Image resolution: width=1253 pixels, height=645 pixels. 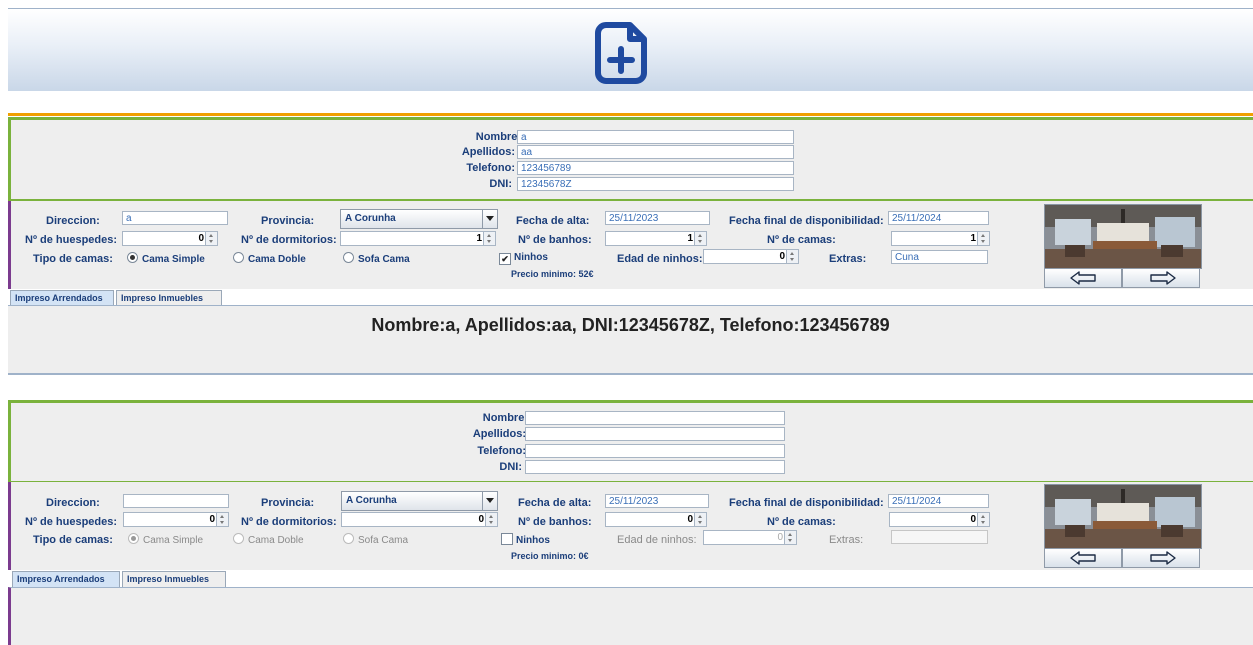 I want to click on apellidos-field, so click(x=655, y=434).